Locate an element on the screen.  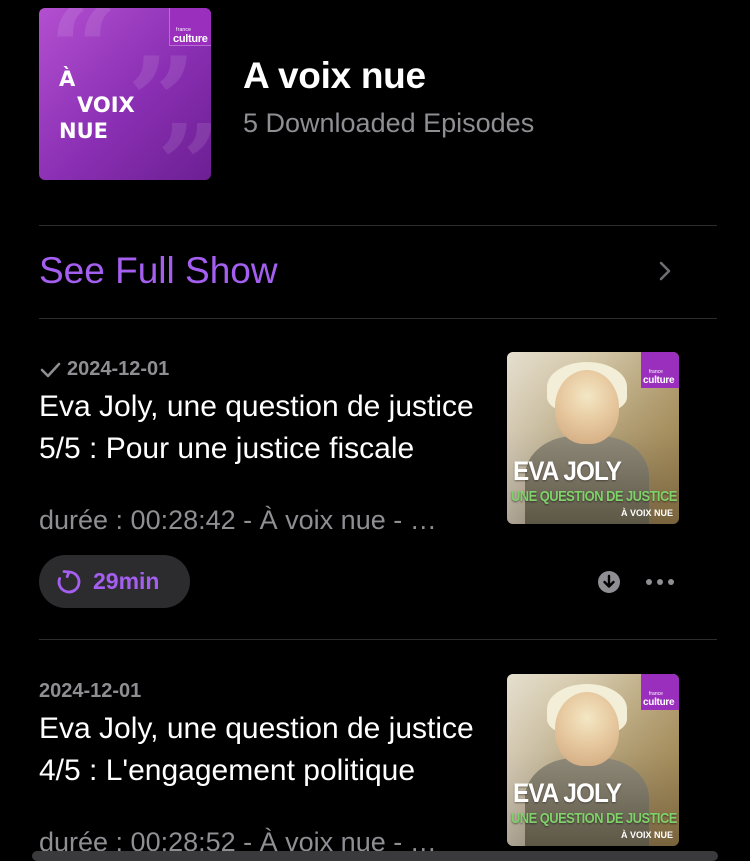
home-indicator is located at coordinates (375, 856).